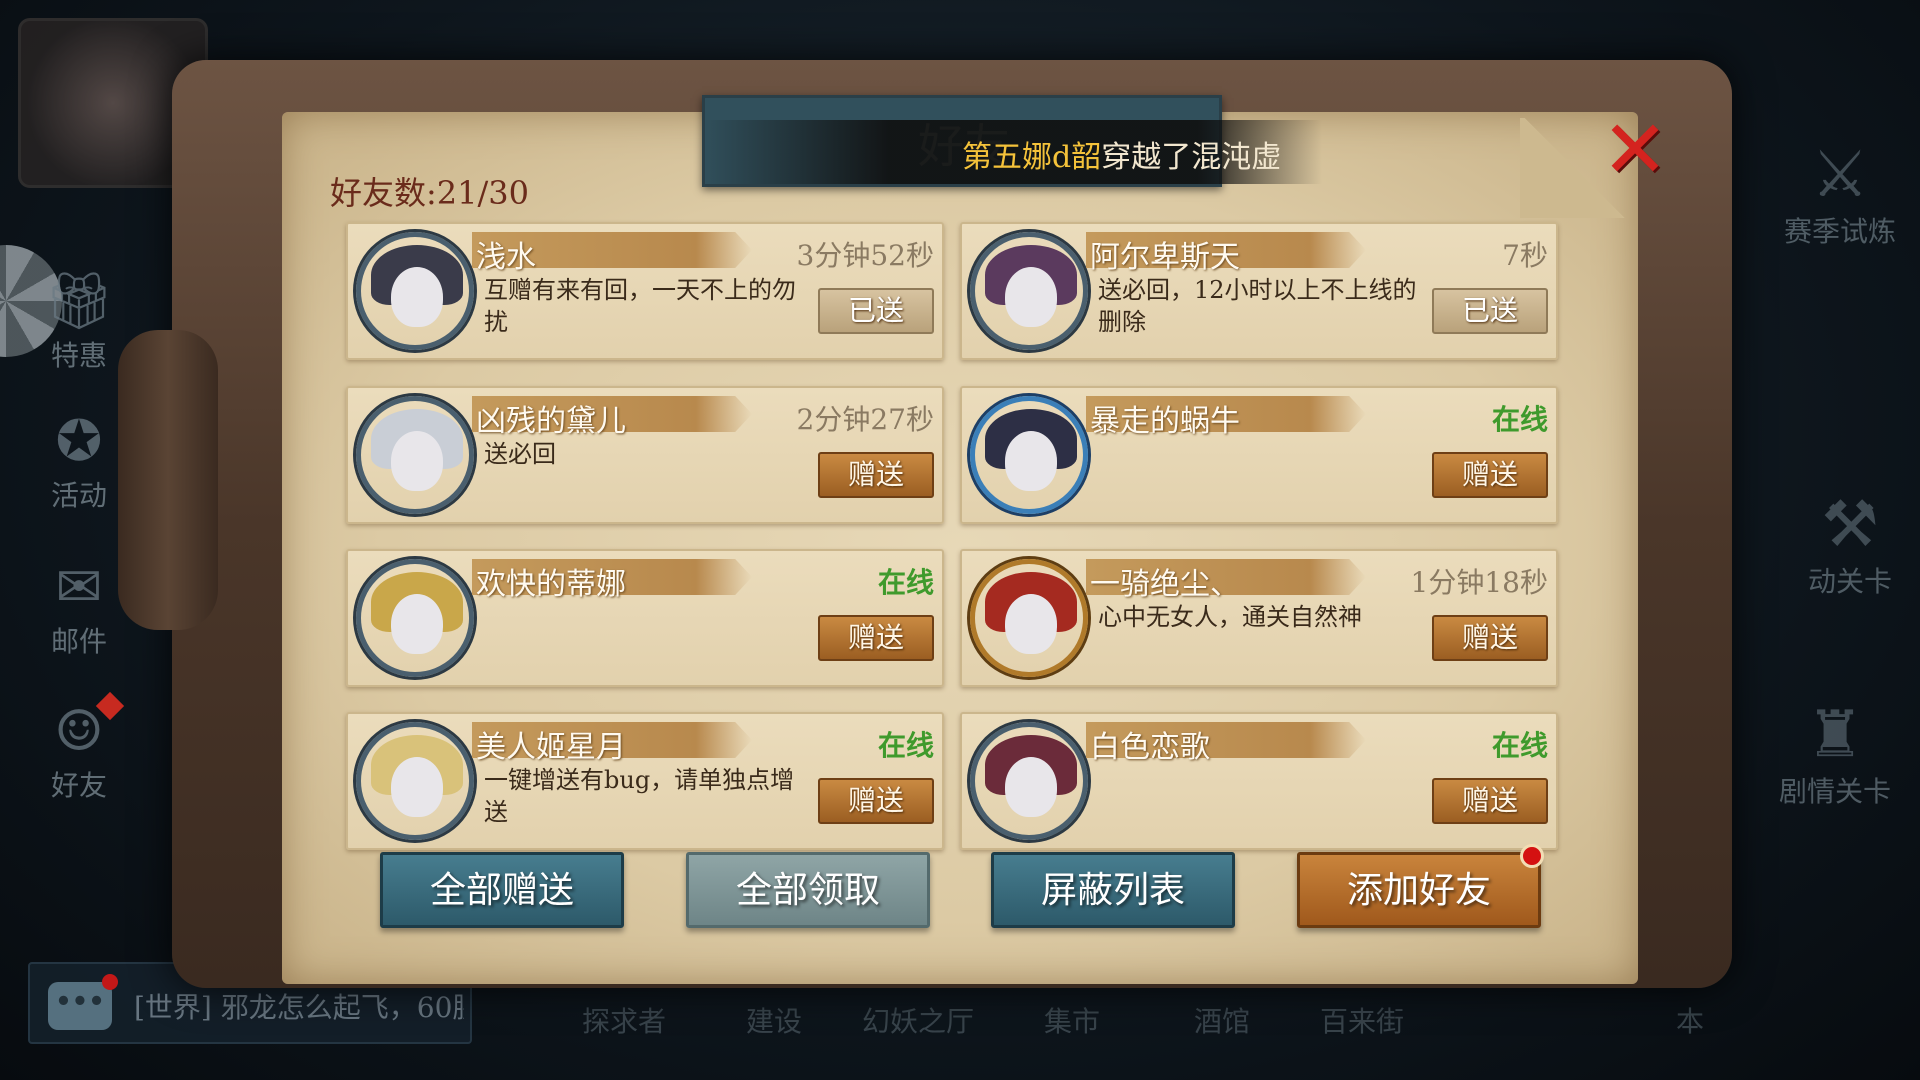 This screenshot has width=1920, height=1080. What do you see at coordinates (80, 1006) in the screenshot?
I see `chat-icon: •••` at bounding box center [80, 1006].